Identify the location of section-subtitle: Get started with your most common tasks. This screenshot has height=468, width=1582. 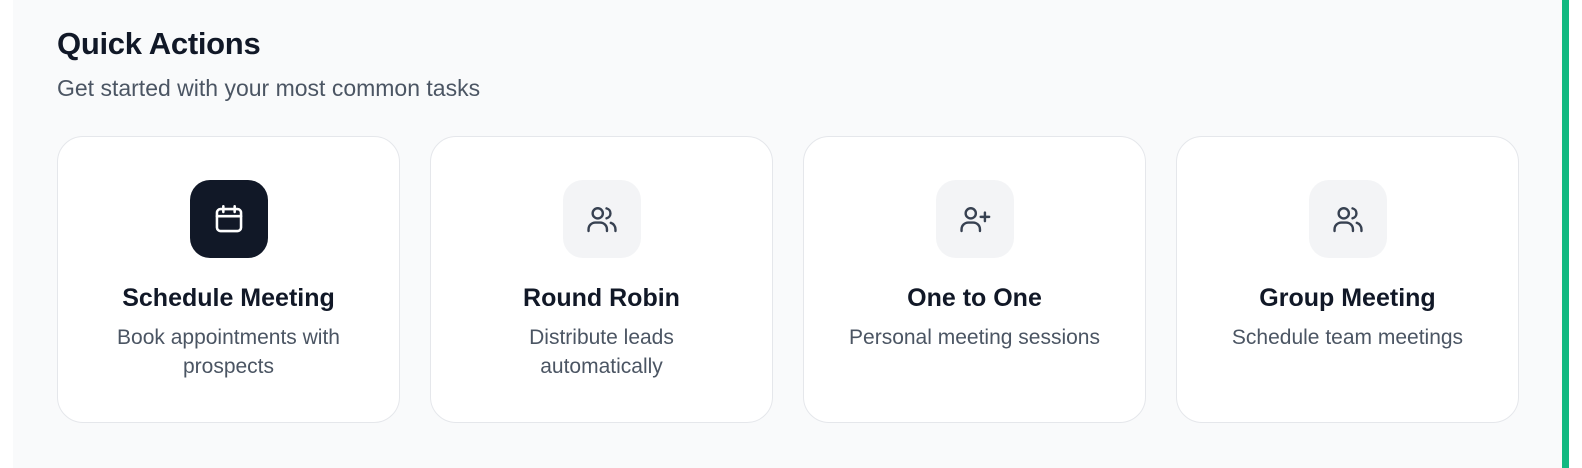
(269, 88).